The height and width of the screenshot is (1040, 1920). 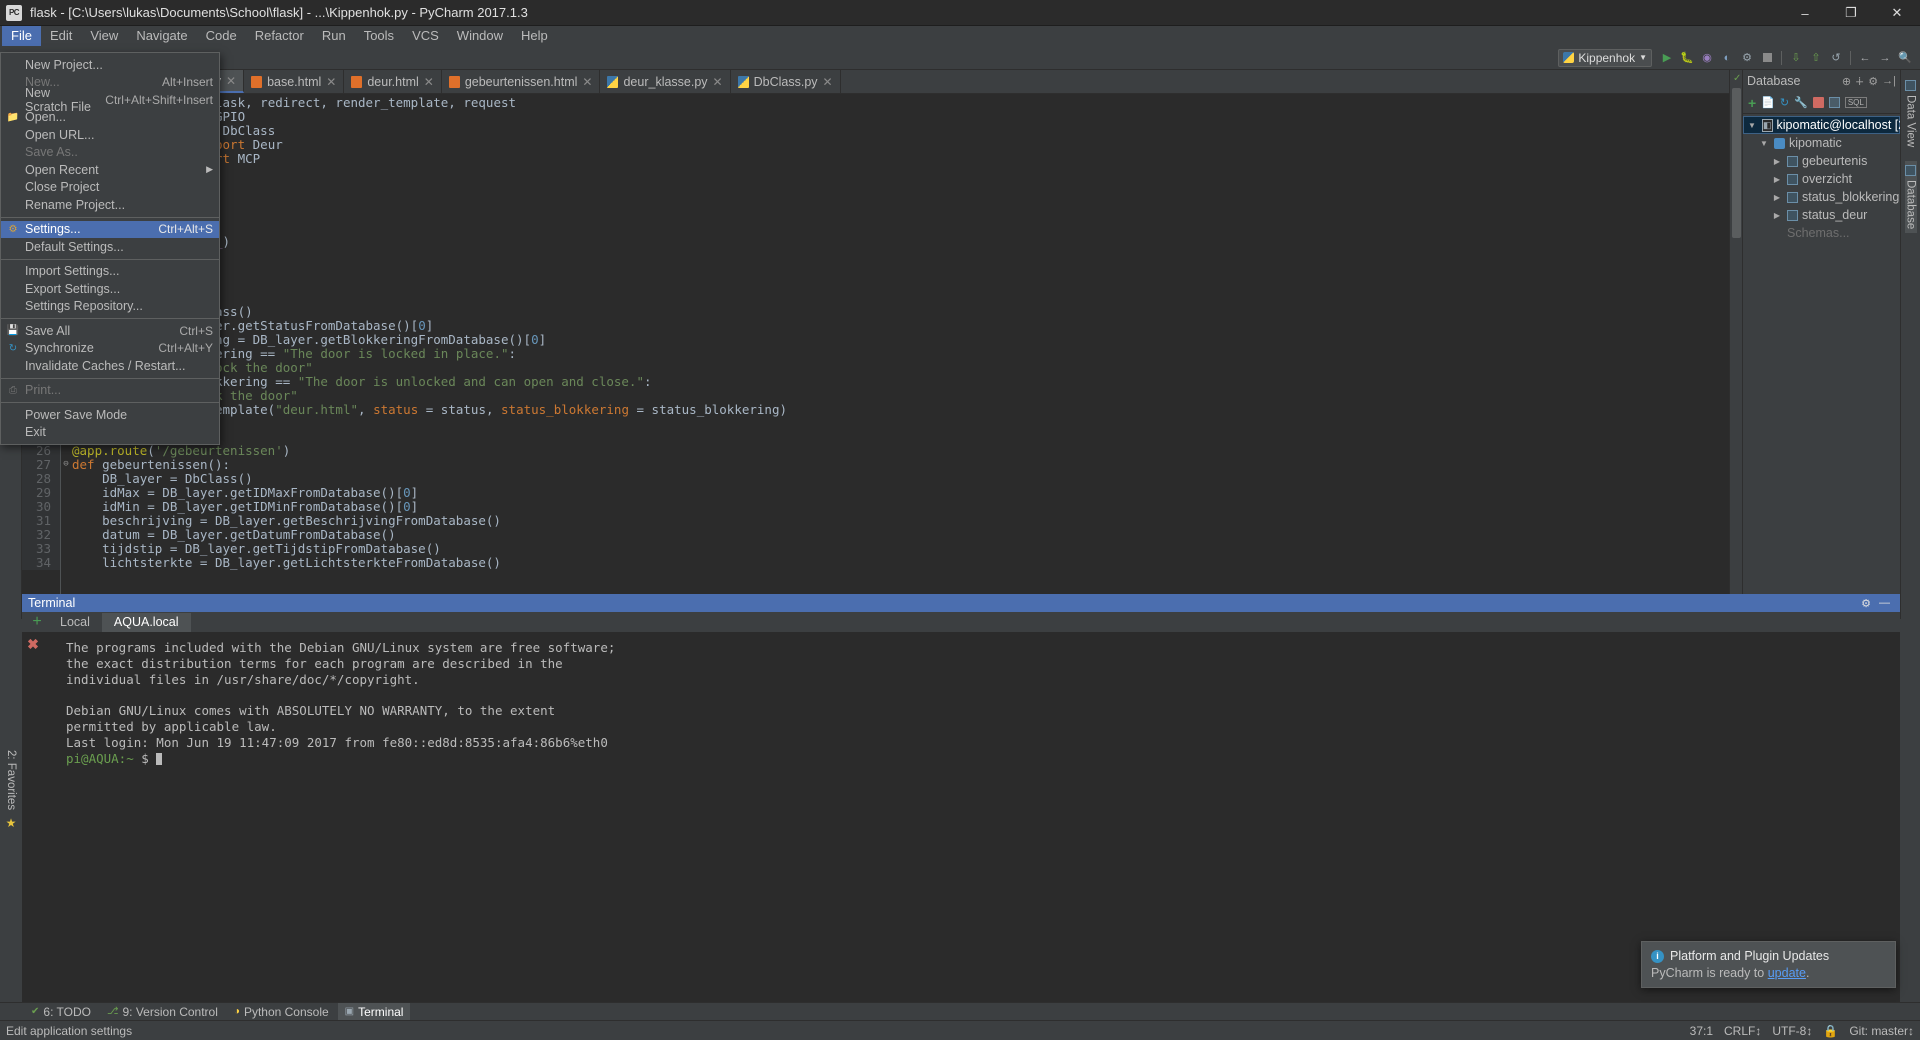 What do you see at coordinates (875, 130) in the screenshot?
I see `code-line: 3from DbClass import DbClass` at bounding box center [875, 130].